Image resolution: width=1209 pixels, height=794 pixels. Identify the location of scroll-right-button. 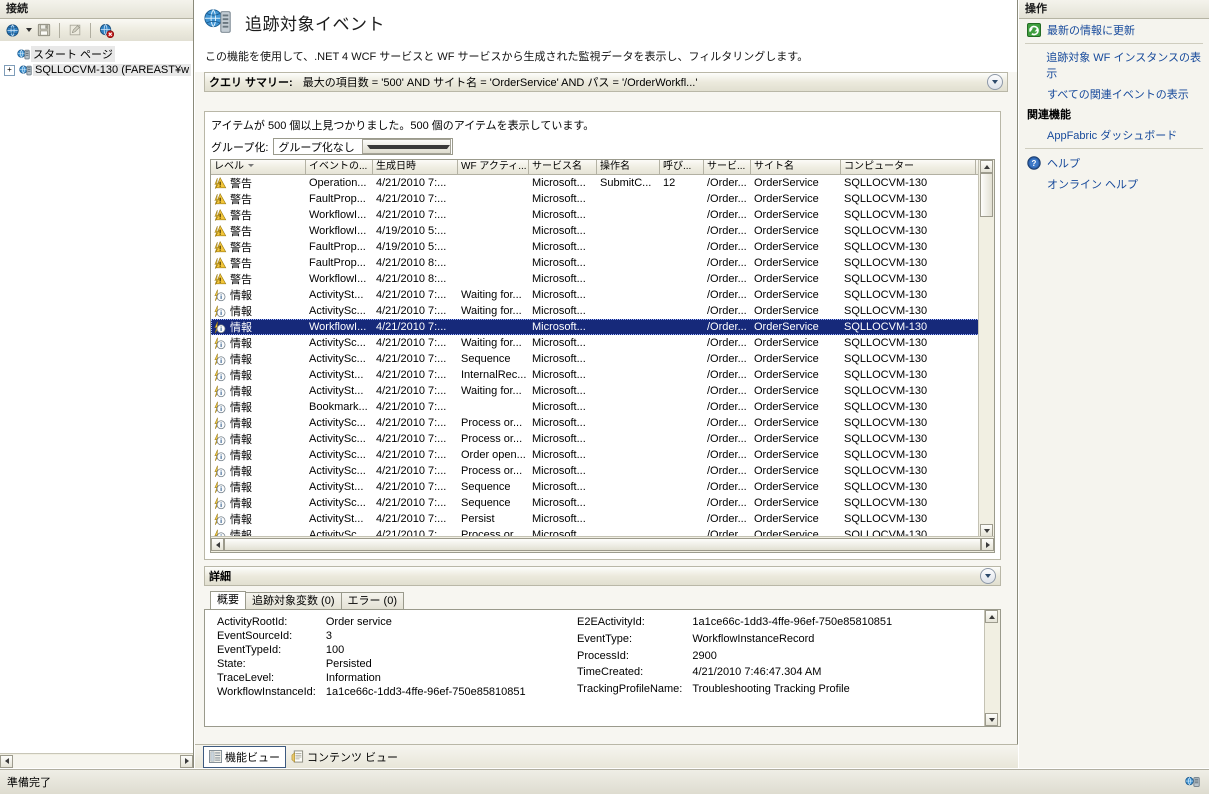
(186, 761).